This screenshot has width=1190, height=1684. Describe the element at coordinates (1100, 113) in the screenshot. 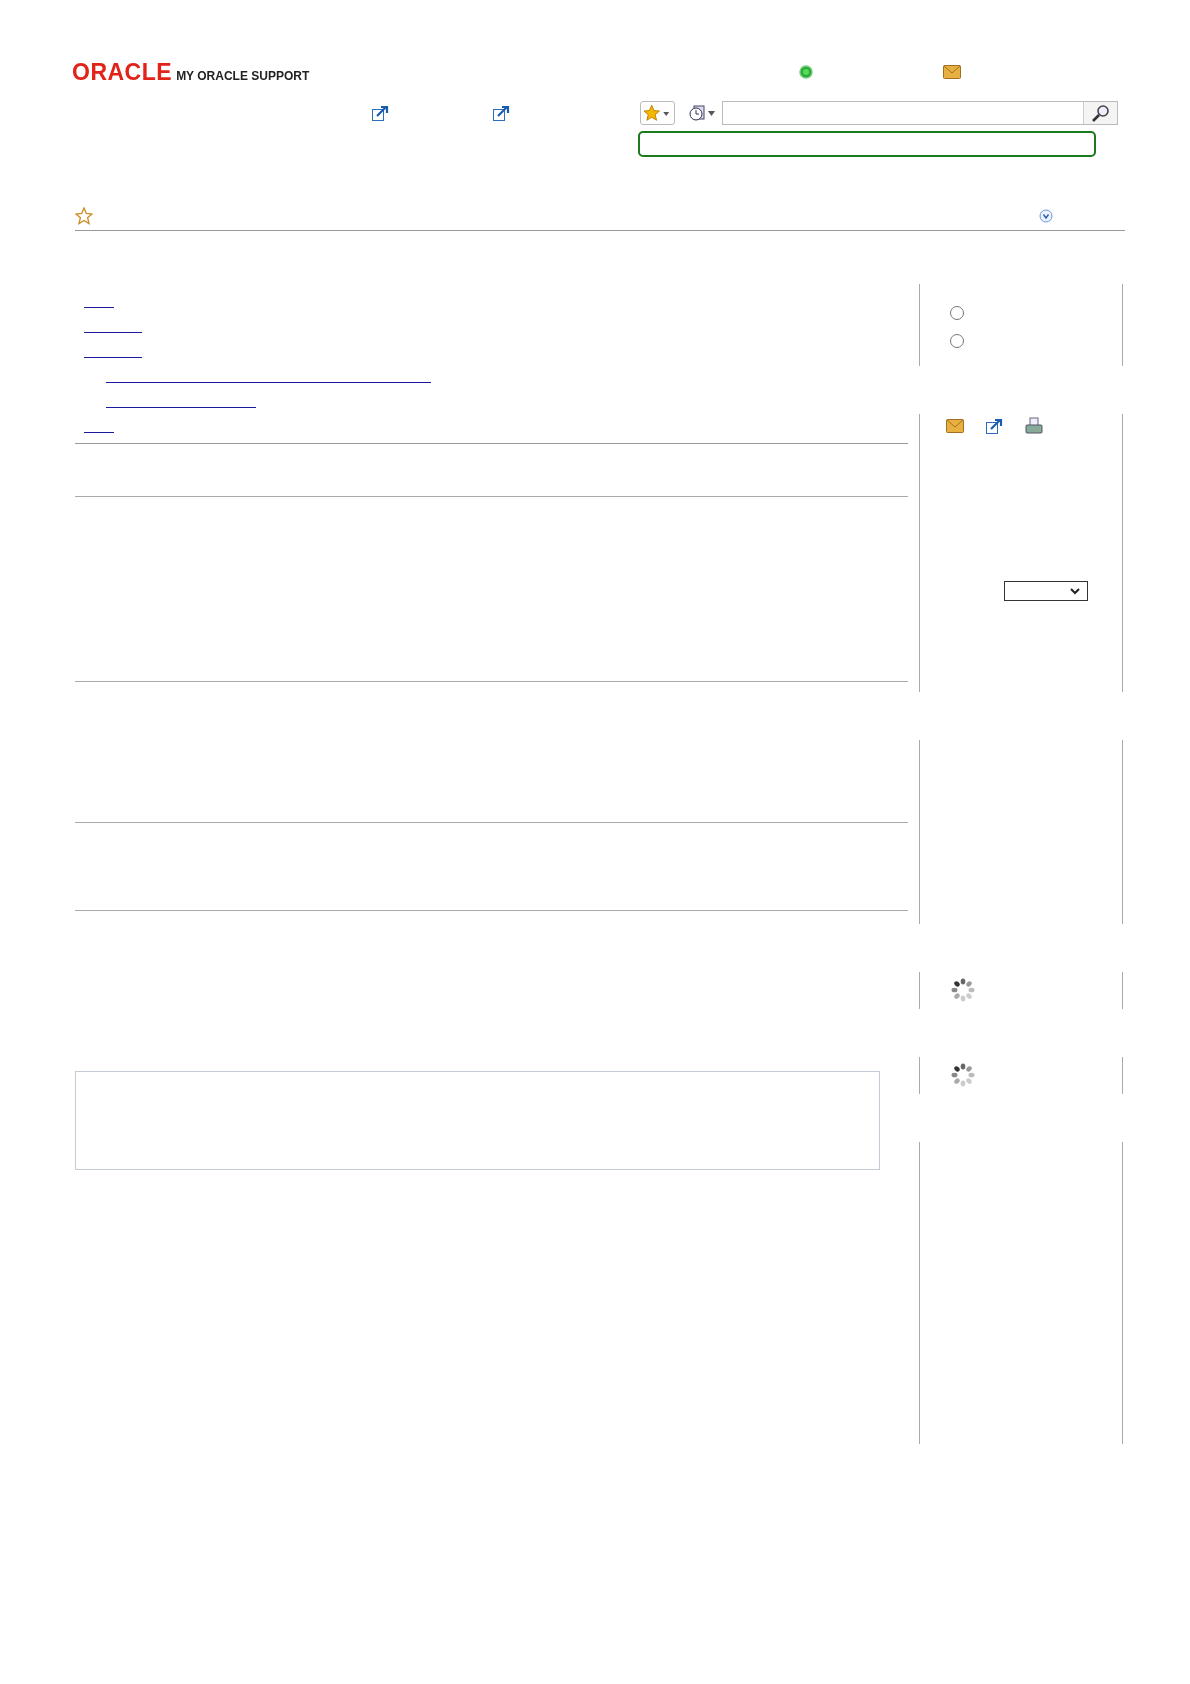

I see `search-button` at that location.